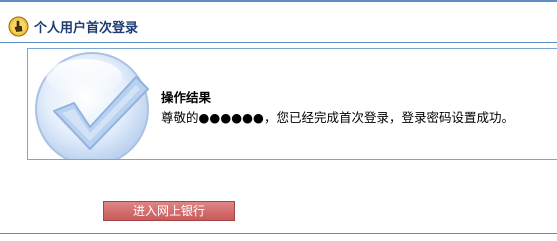 Image resolution: width=557 pixels, height=241 pixels. Describe the element at coordinates (337, 117) in the screenshot. I see `result-message: 尊敬的●●●●●●，您已经完成首次登录，登录密码设置成功。` at that location.